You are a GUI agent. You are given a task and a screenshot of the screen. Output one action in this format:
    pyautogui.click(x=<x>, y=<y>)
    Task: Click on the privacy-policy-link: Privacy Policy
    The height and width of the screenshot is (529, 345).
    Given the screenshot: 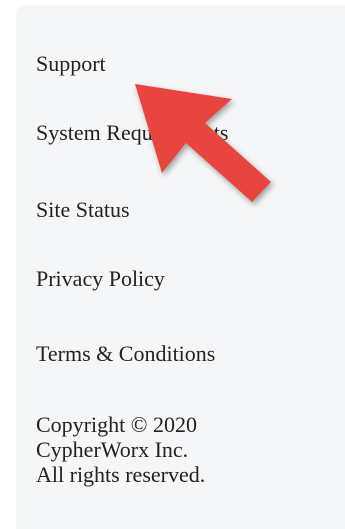 What is the action you would take?
    pyautogui.click(x=100, y=279)
    